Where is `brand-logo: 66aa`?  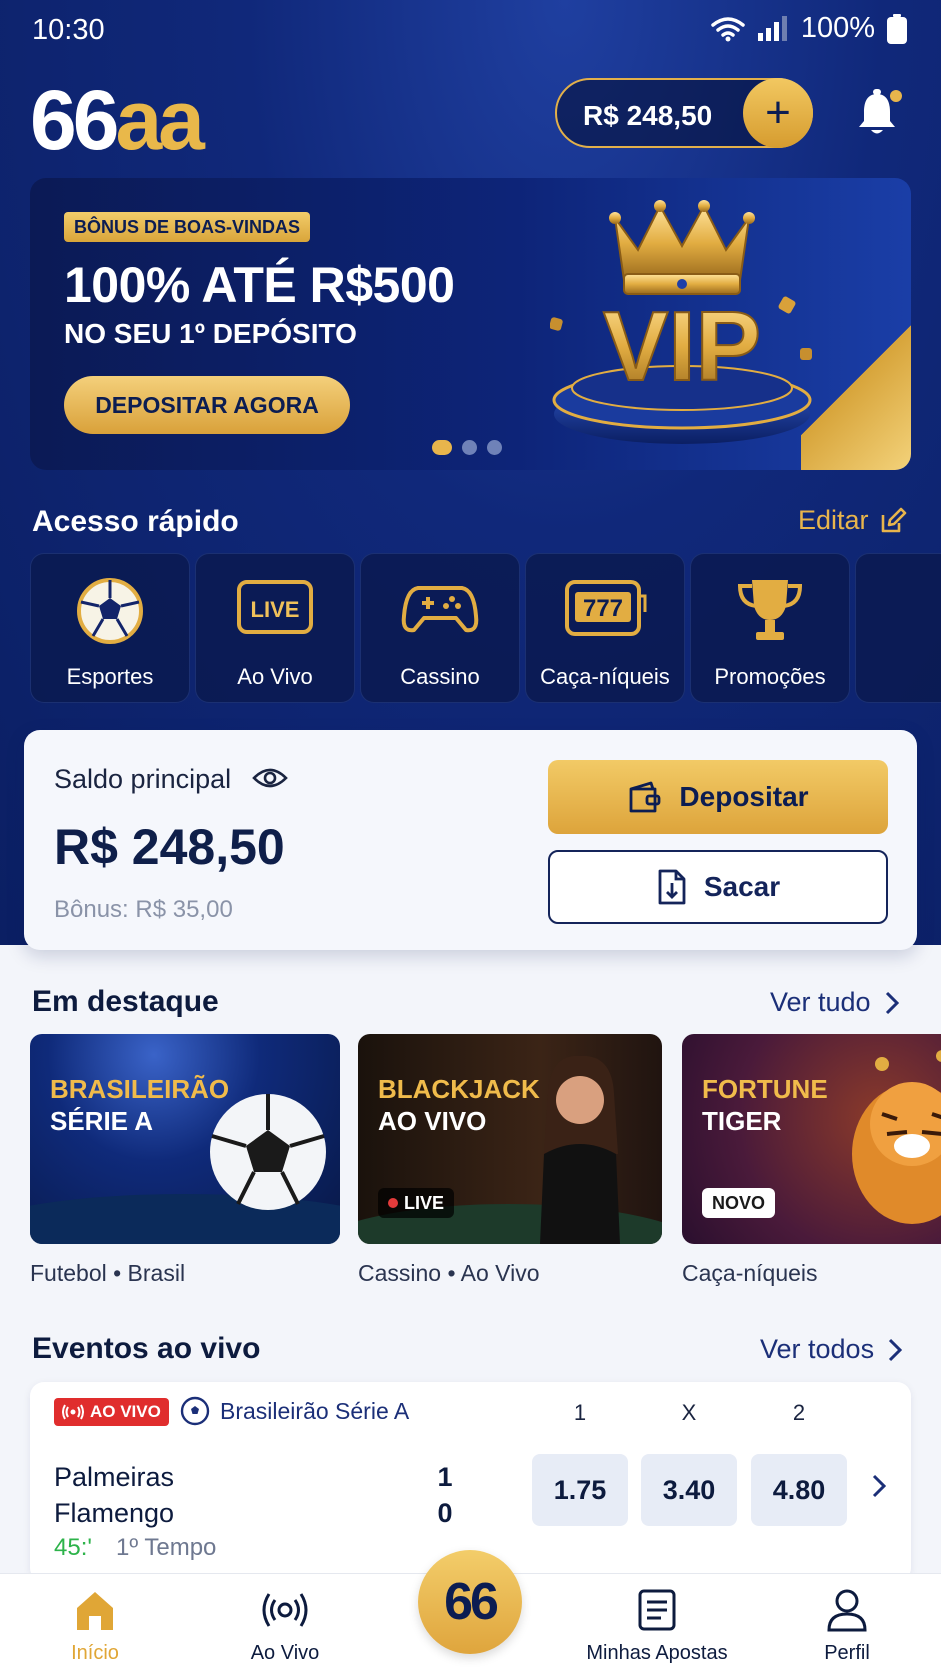
brand-logo: 66aa is located at coordinates (117, 120).